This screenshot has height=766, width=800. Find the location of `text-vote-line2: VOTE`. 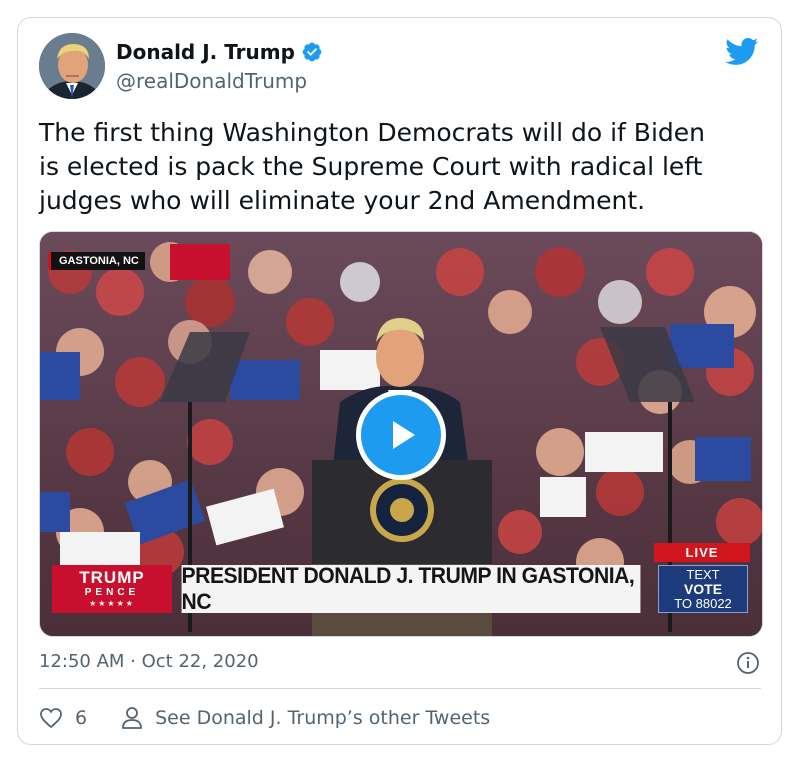

text-vote-line2: VOTE is located at coordinates (703, 589).